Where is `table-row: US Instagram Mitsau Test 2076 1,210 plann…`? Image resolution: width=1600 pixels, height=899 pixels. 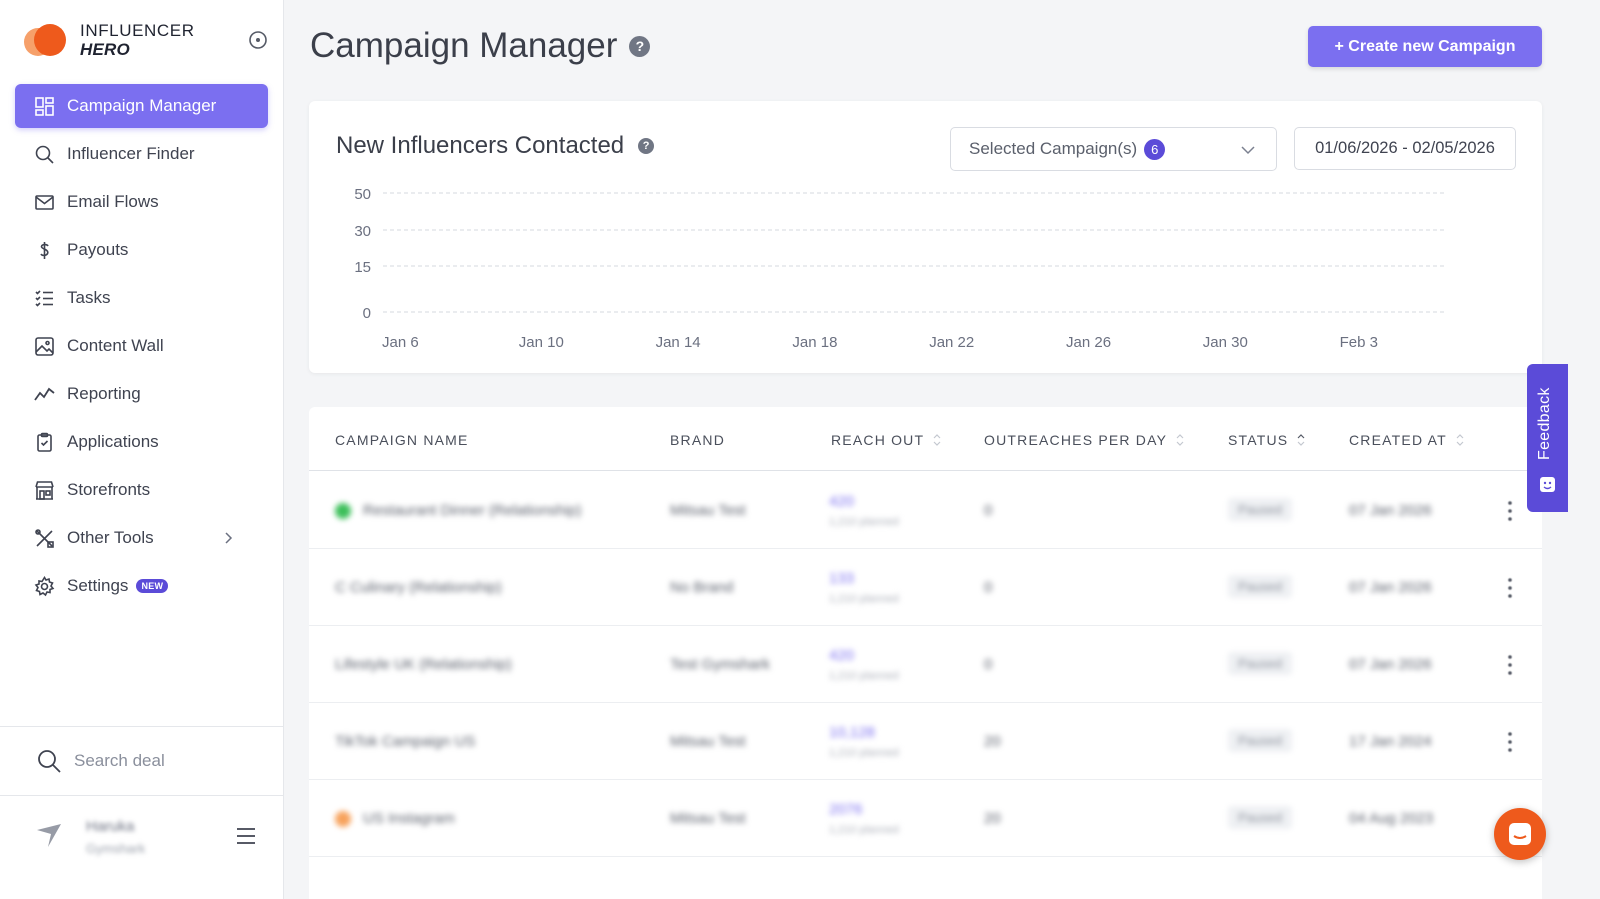 table-row: US Instagram Mitsau Test 2076 1,210 plann… is located at coordinates (925, 818).